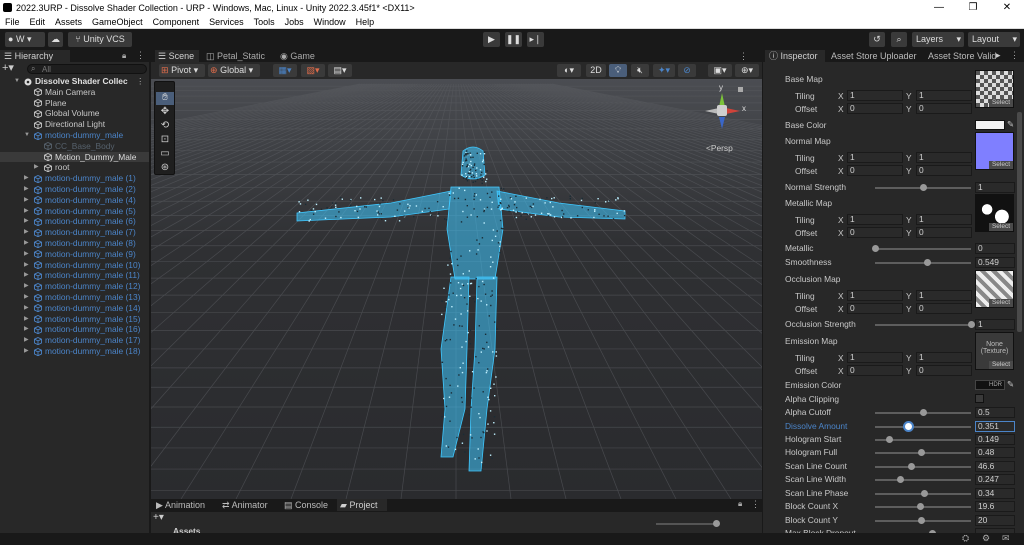 Image resolution: width=1024 pixels, height=545 pixels. I want to click on slider-value-scan-line-count: 46.6, so click(995, 466).